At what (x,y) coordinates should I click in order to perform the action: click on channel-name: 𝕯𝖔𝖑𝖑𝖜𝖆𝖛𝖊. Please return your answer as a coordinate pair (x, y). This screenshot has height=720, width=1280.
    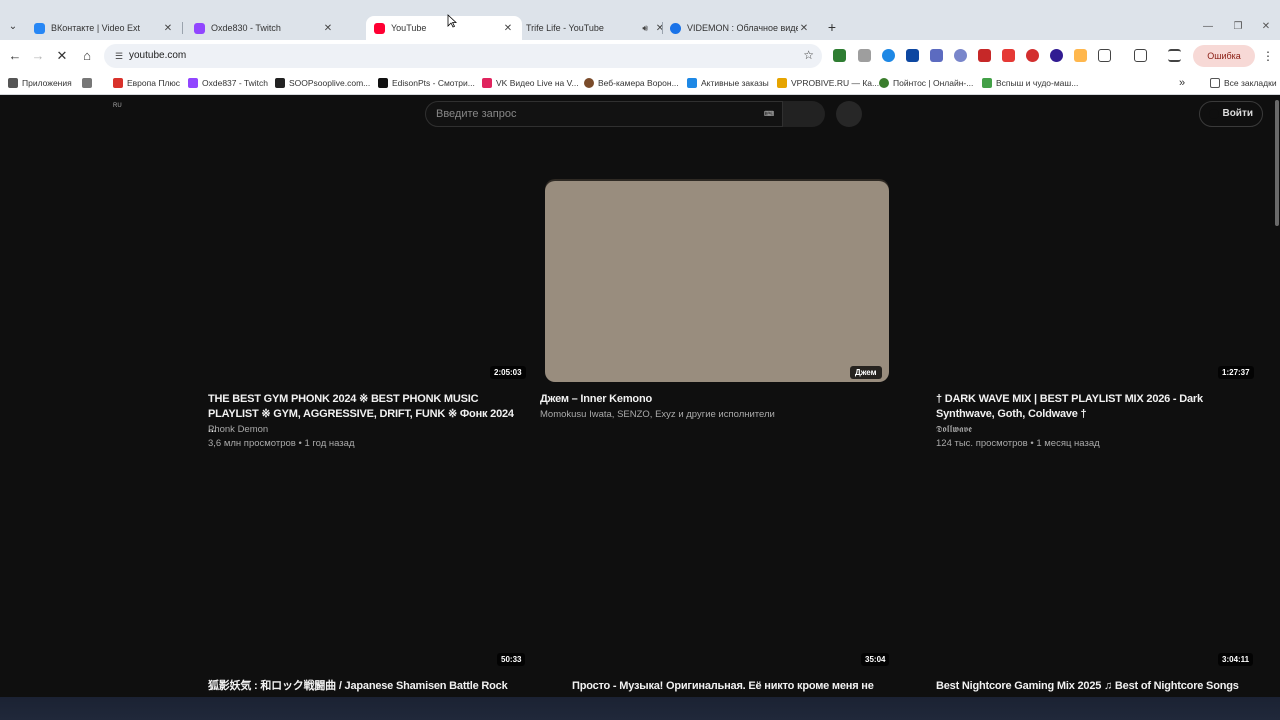
    Looking at the image, I should click on (954, 429).